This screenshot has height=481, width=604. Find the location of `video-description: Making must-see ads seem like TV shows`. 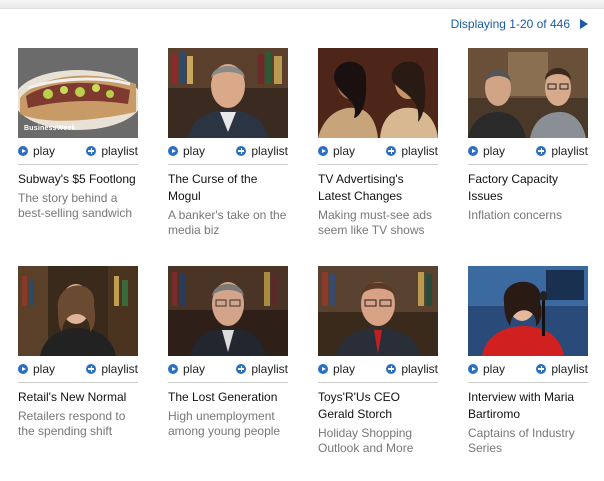

video-description: Making must-see ads seem like TV shows is located at coordinates (375, 222).